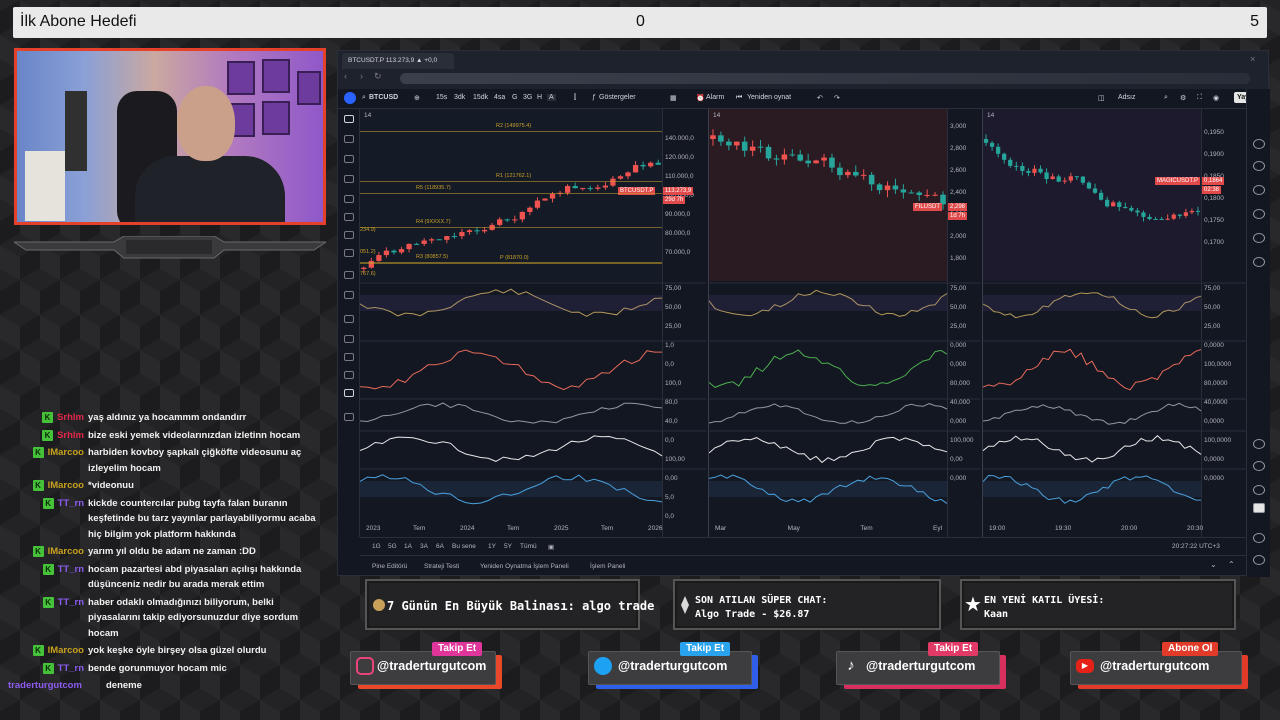 This screenshot has height=720, width=1280. I want to click on settings-icon: ⚙, so click(1183, 98).